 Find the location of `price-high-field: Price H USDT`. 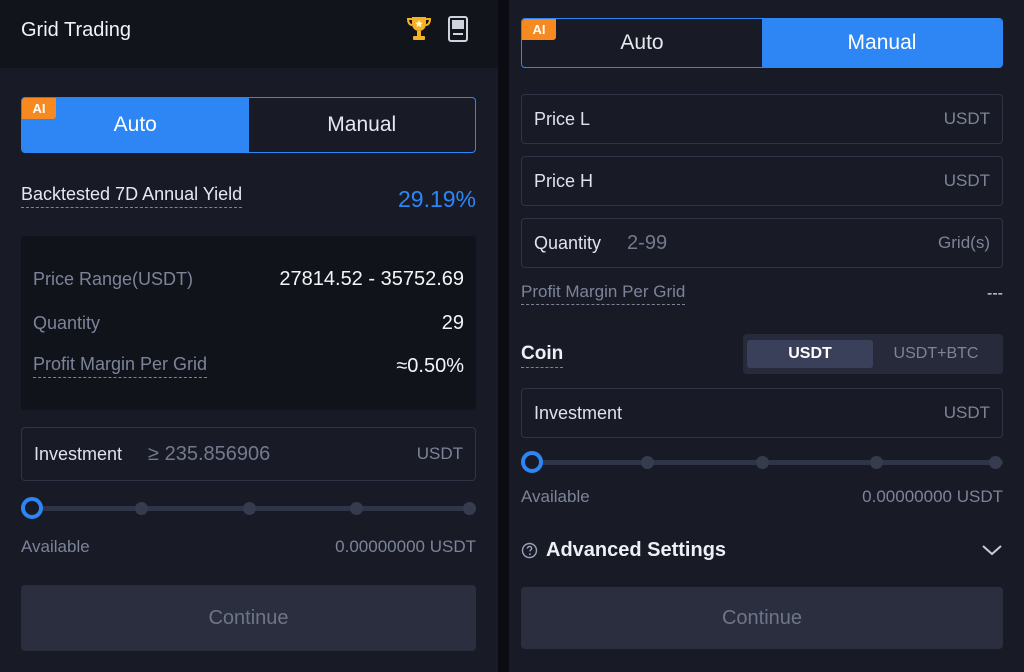

price-high-field: Price H USDT is located at coordinates (762, 181).